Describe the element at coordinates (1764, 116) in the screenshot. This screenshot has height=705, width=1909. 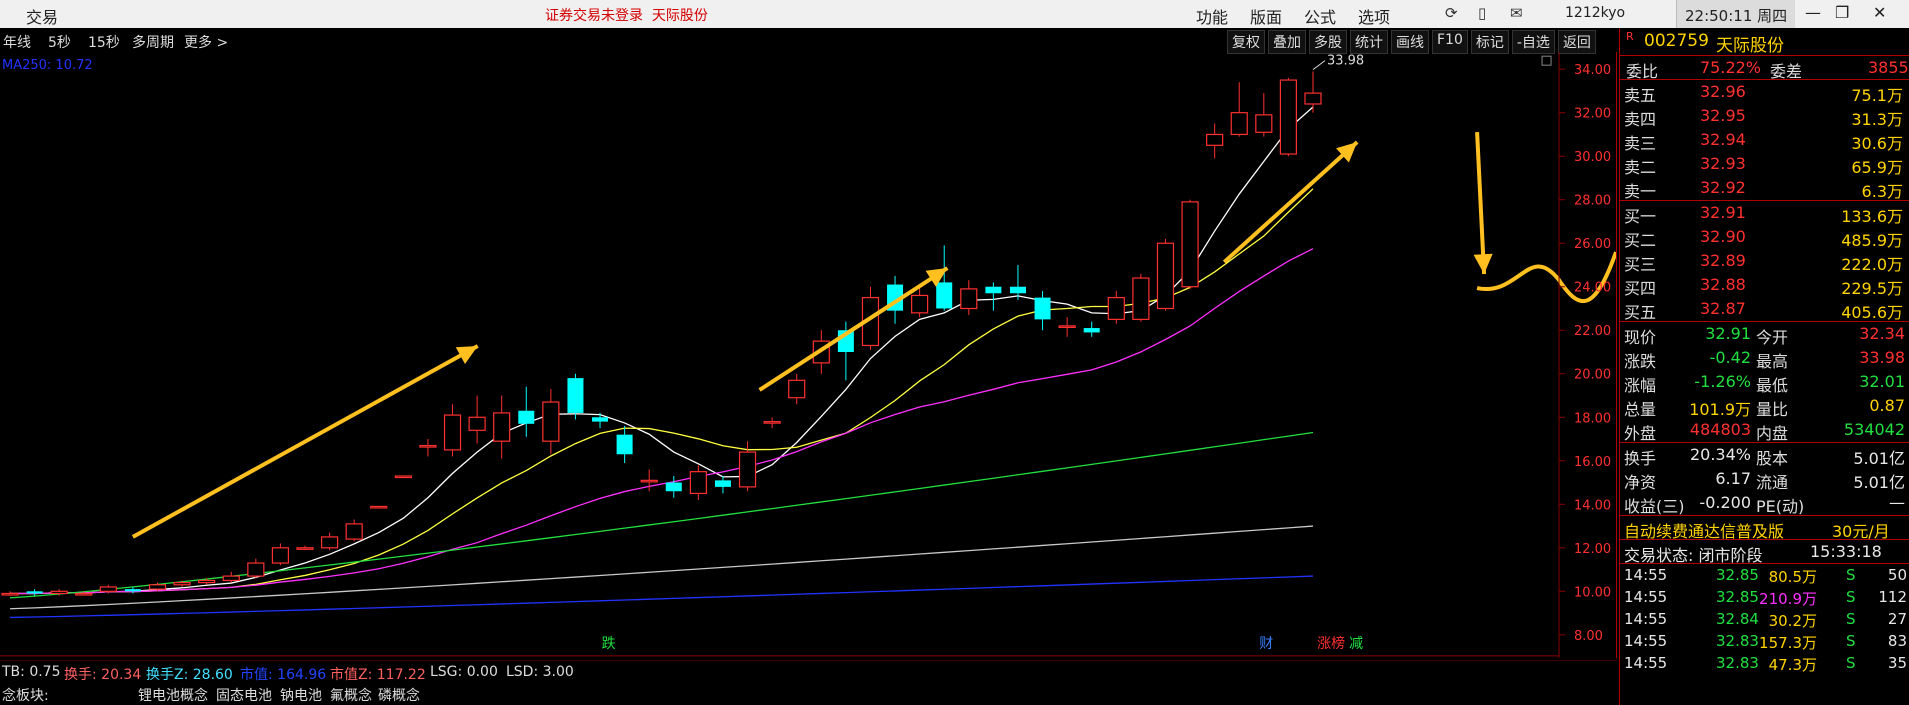
I see `asks-row: 卖四 32.95 31.3万` at that location.